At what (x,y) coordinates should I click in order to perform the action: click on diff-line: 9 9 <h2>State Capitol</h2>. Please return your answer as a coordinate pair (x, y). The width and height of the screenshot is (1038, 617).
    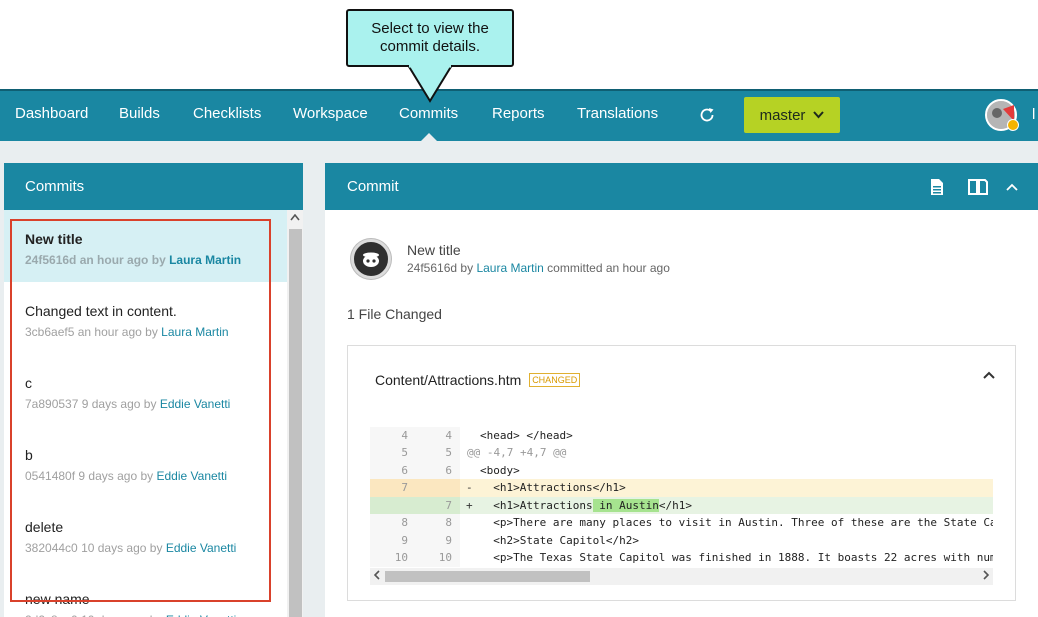
    Looking at the image, I should click on (681, 540).